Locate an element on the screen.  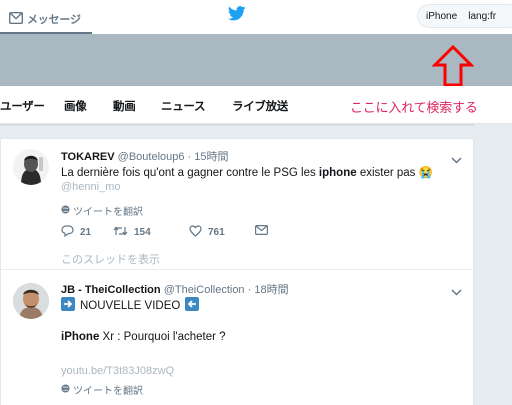
page-gutter is located at coordinates (493, 264).